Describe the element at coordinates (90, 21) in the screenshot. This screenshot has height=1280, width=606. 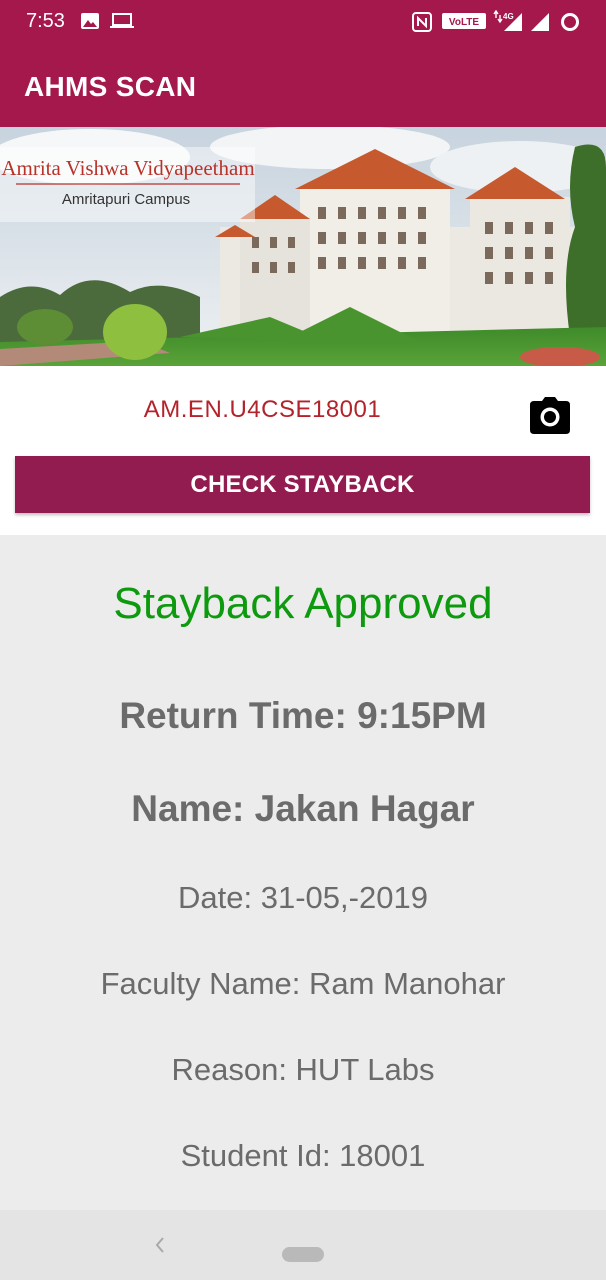
I see `image-icon` at that location.